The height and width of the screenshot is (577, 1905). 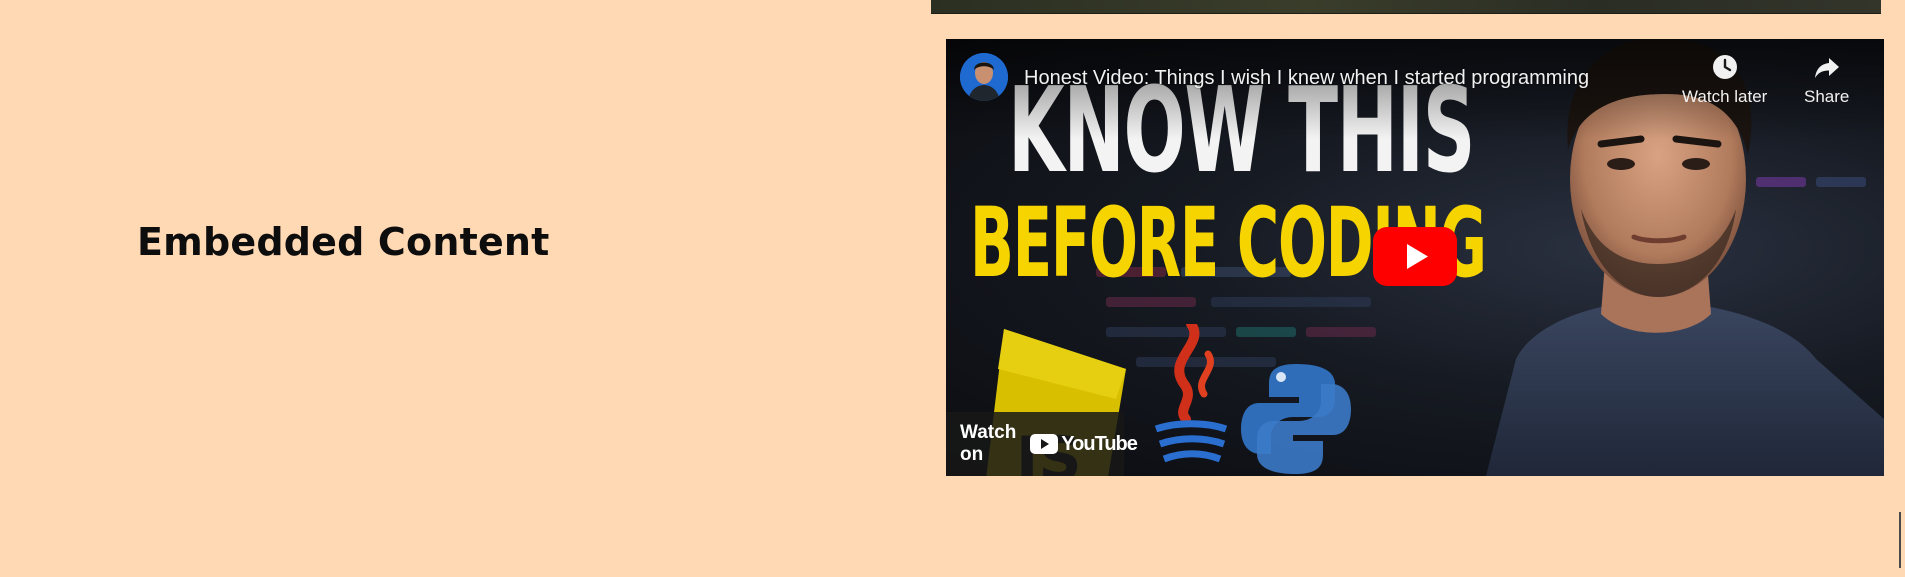 I want to click on share-button: Share, so click(x=1826, y=80).